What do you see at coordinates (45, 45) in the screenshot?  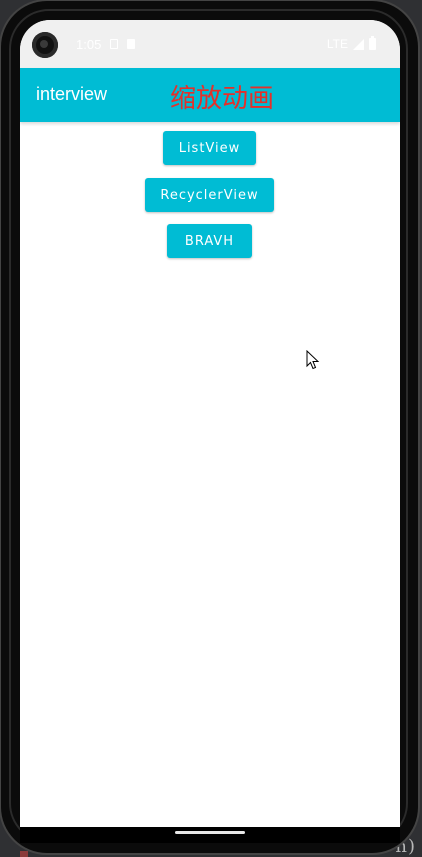 I see `front-camera-icon` at bounding box center [45, 45].